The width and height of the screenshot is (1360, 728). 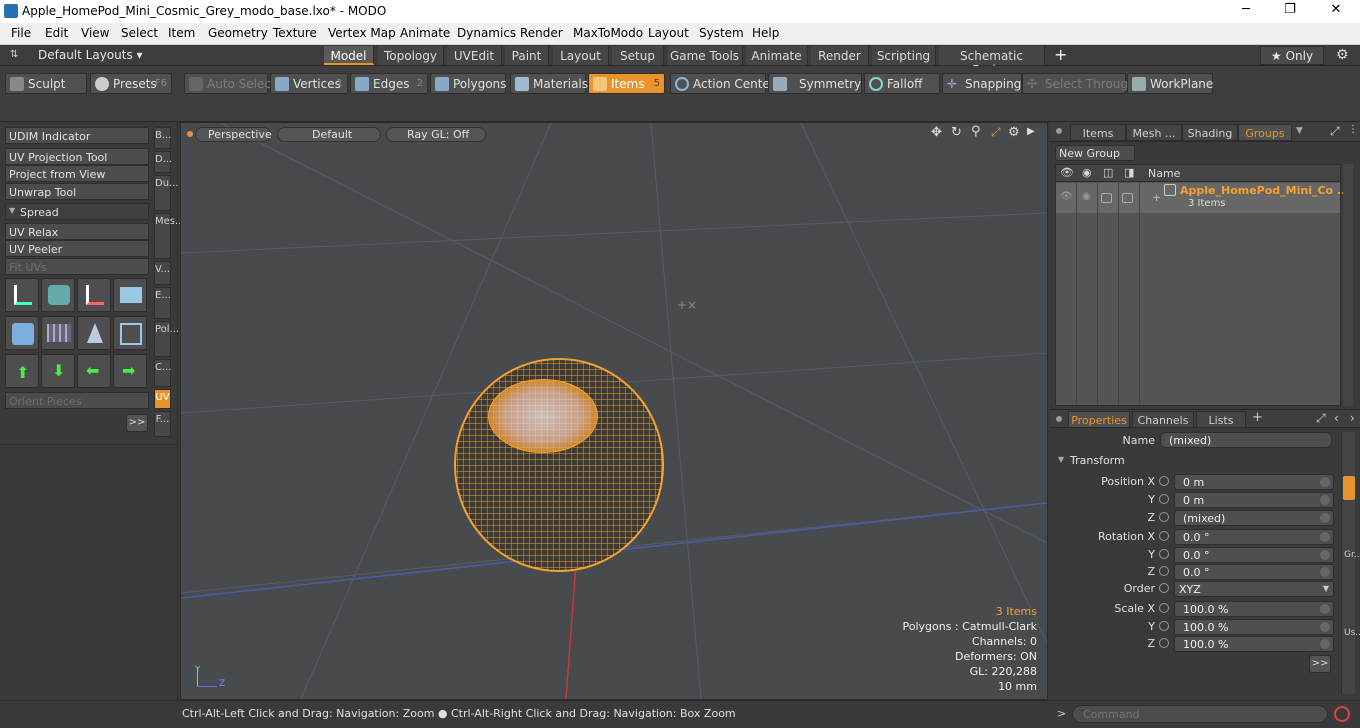 I want to click on orient-pieces-button: Orient Pieces, so click(x=77, y=400).